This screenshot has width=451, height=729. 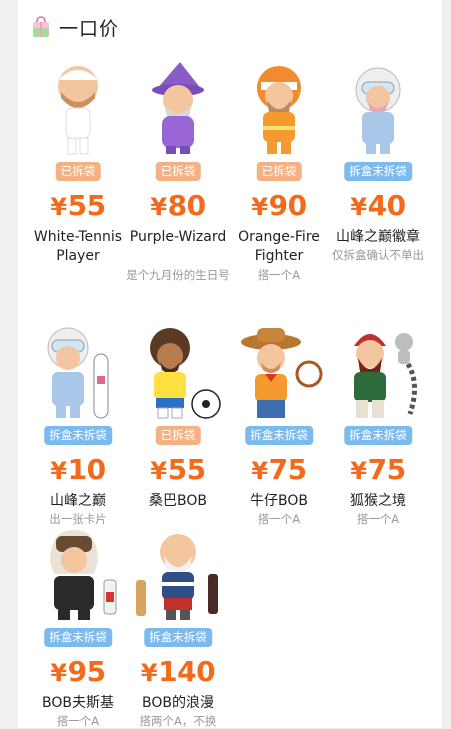 What do you see at coordinates (378, 205) in the screenshot?
I see `price: ¥40` at bounding box center [378, 205].